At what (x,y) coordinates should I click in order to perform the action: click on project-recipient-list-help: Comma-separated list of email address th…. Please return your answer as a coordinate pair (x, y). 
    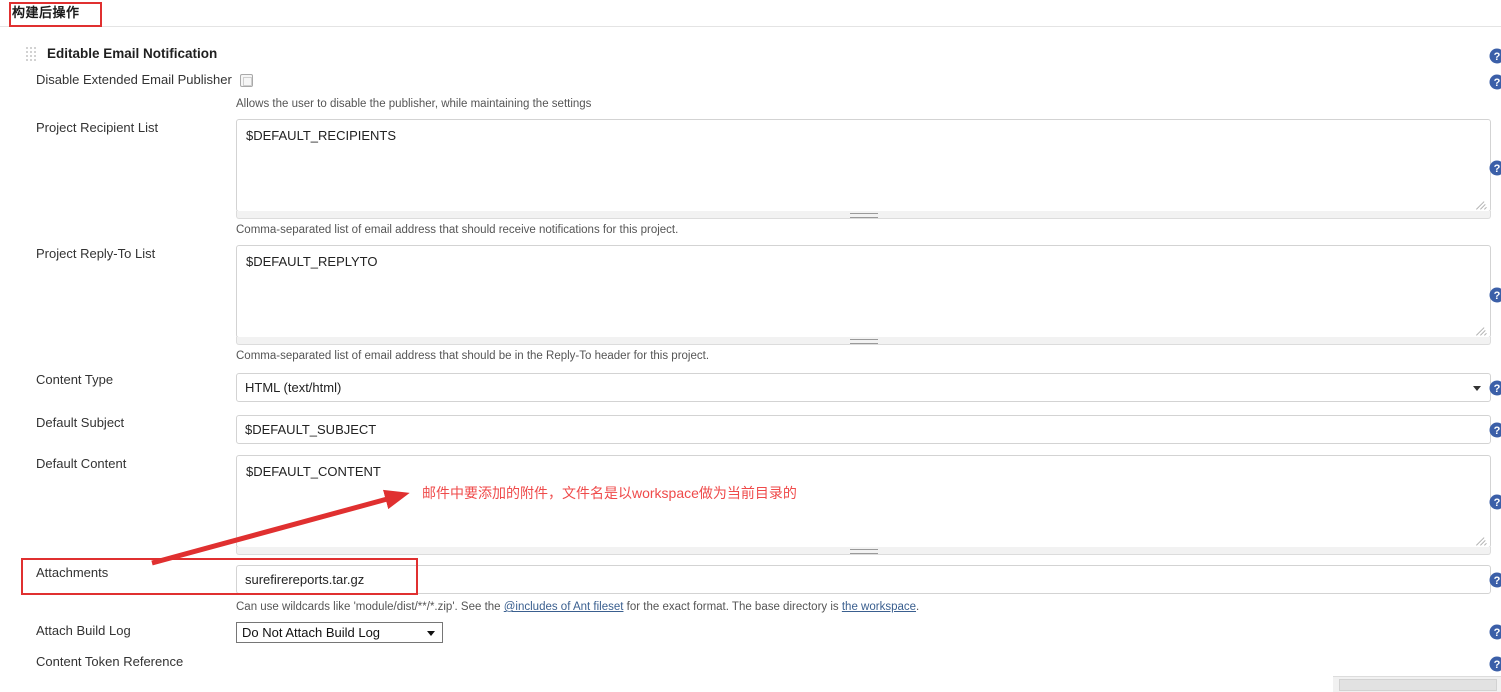
    Looking at the image, I should click on (457, 230).